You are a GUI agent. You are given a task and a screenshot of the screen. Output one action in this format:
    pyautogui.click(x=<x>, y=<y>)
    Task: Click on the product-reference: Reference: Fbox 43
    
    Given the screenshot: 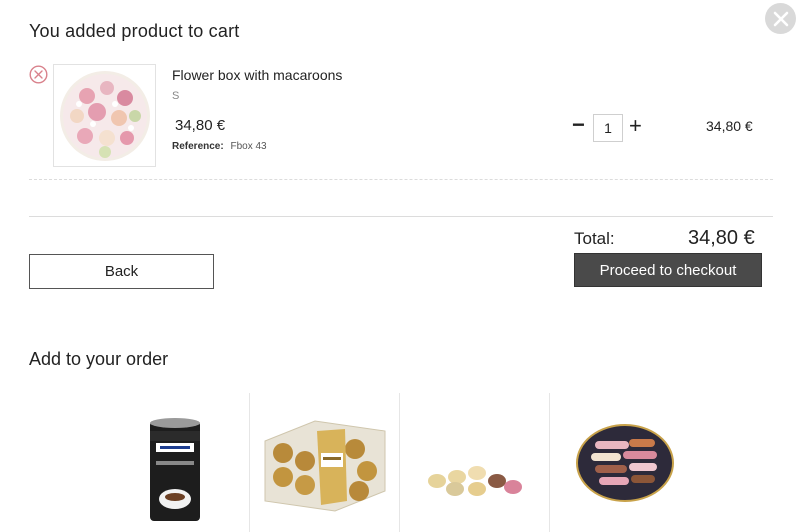 What is the action you would take?
    pyautogui.click(x=219, y=146)
    